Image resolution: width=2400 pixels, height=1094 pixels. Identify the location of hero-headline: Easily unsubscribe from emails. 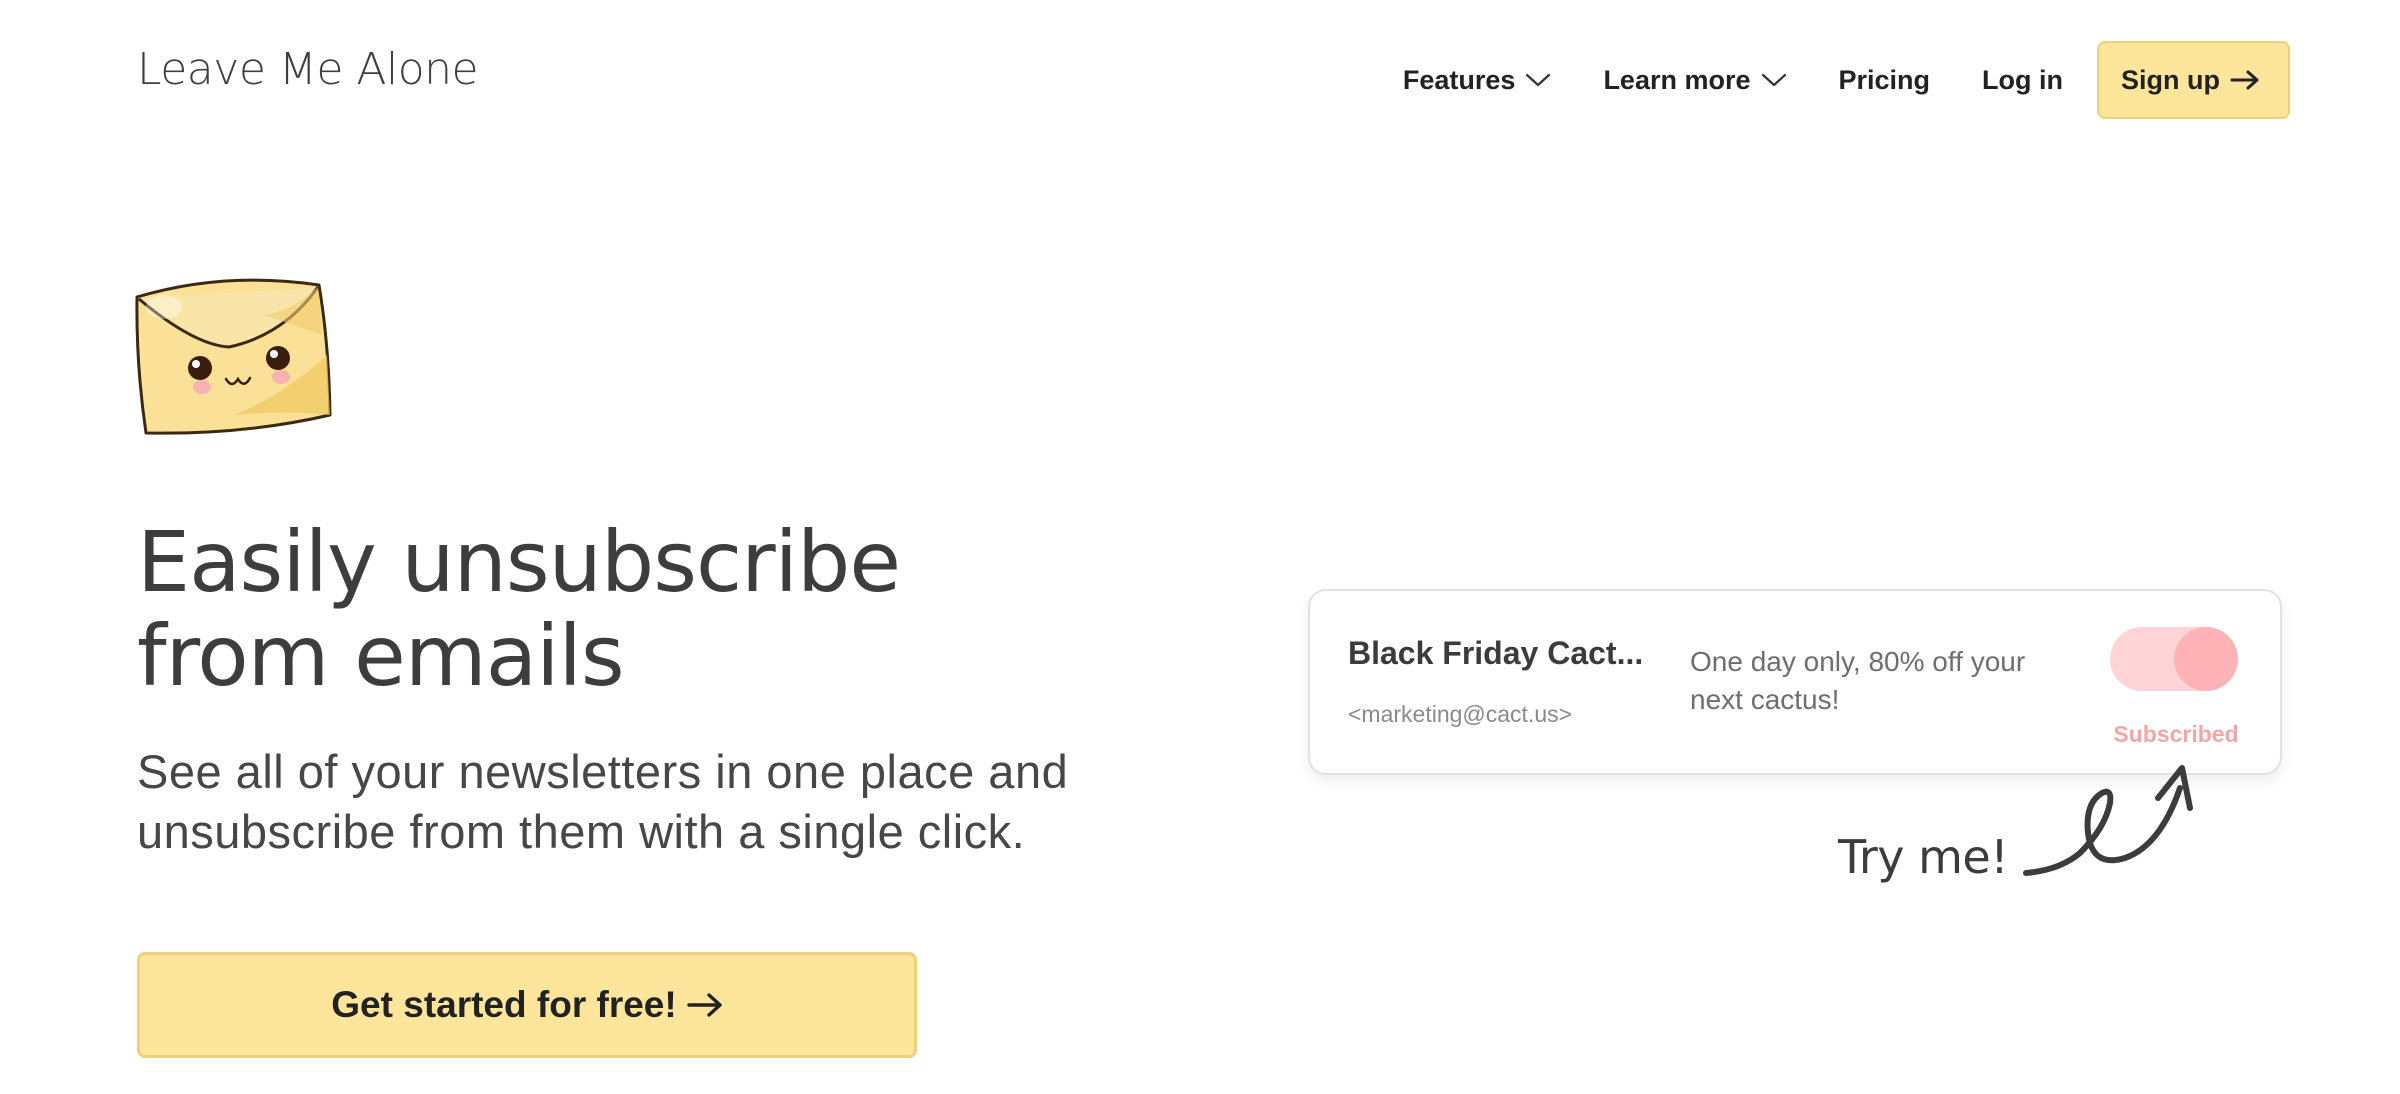
(637, 609).